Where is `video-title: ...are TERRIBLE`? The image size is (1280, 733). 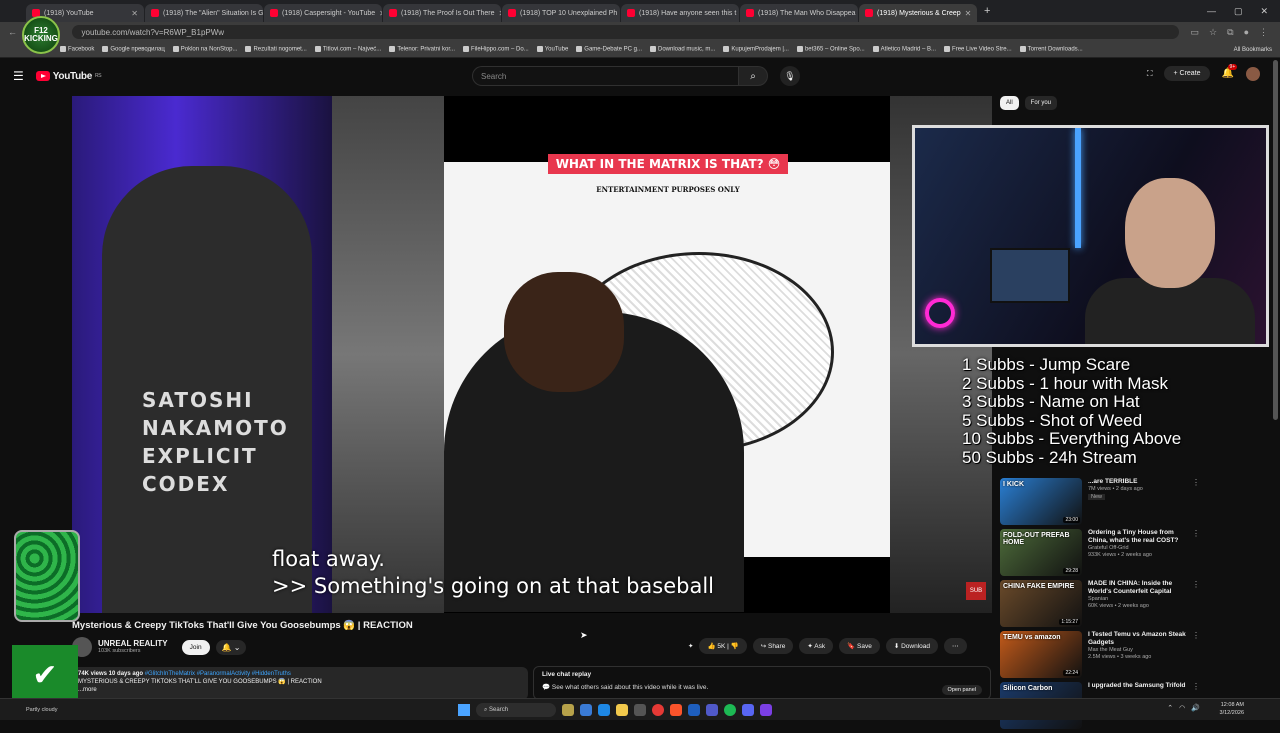
video-title: ...are TERRIBLE is located at coordinates (1137, 482).